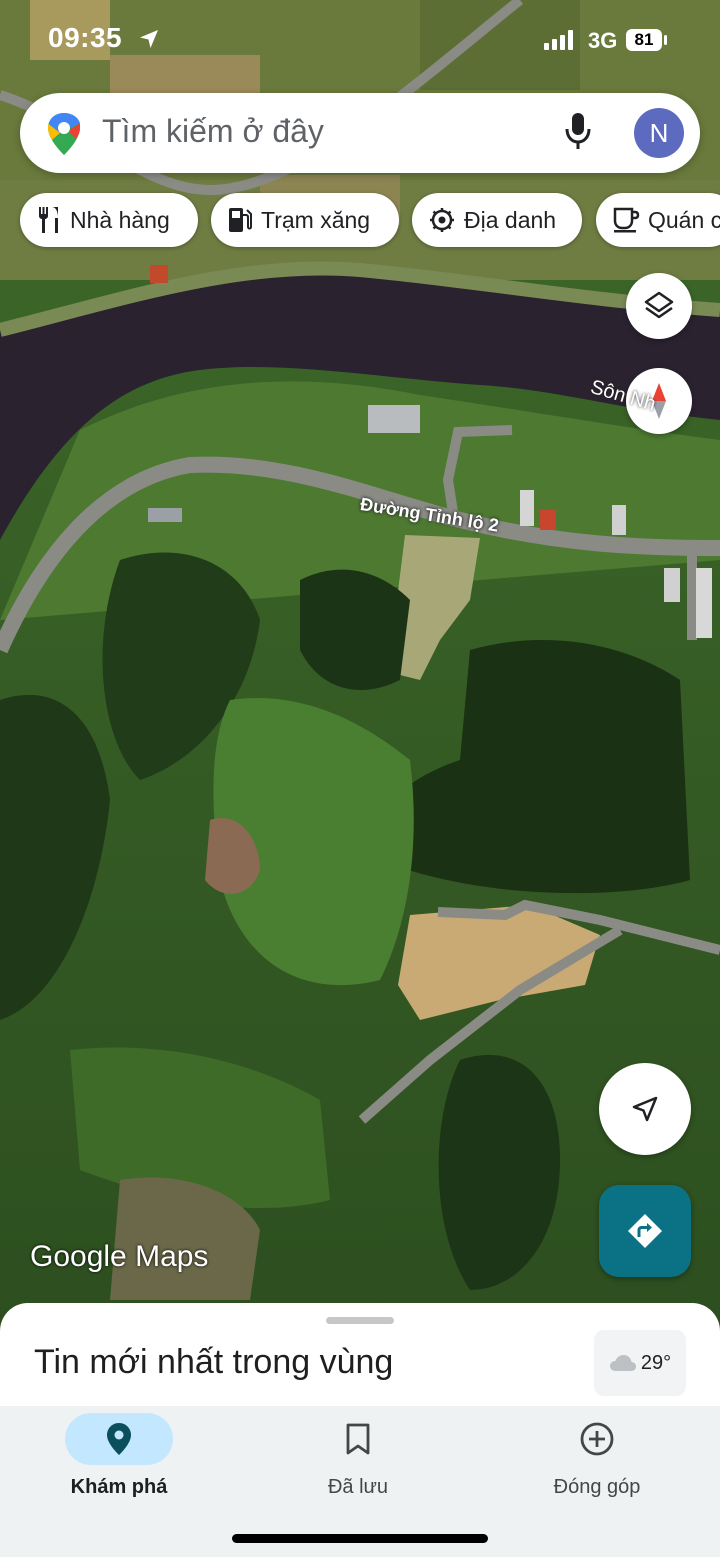 This screenshot has height=1557, width=720. I want to click on add-circle-icon, so click(597, 1439).